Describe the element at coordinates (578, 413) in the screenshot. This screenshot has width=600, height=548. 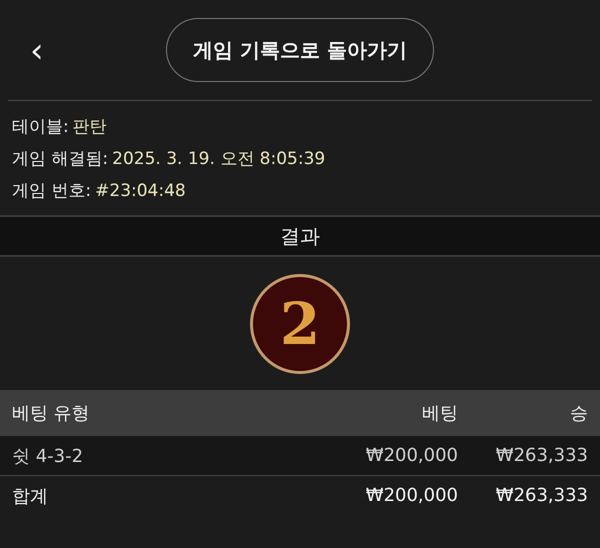
I see `column-header: 승` at that location.